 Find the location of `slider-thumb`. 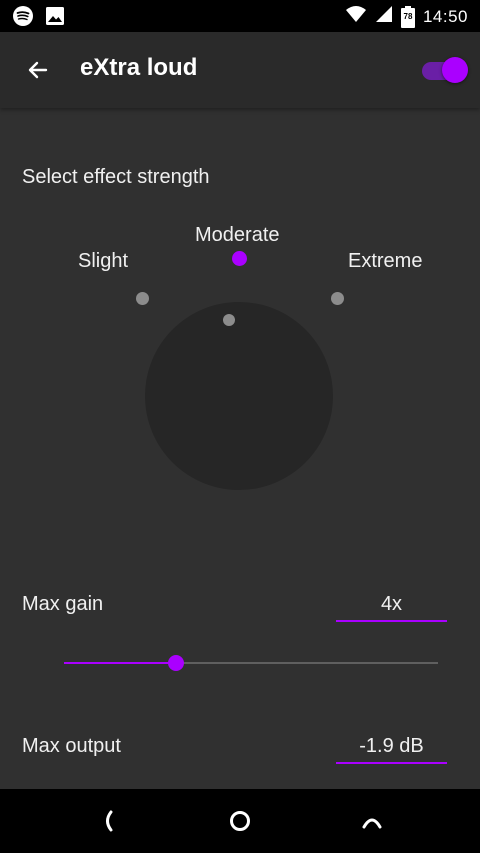

slider-thumb is located at coordinates (176, 663).